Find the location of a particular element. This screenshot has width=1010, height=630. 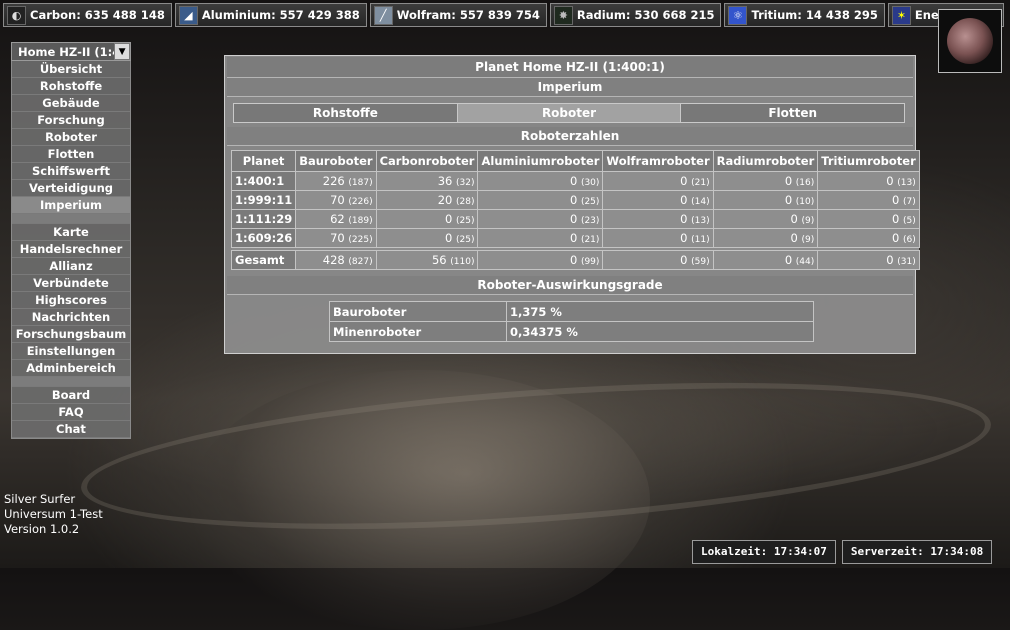

effects-heading: Roboter-Auswirkungsgrade is located at coordinates (570, 285).